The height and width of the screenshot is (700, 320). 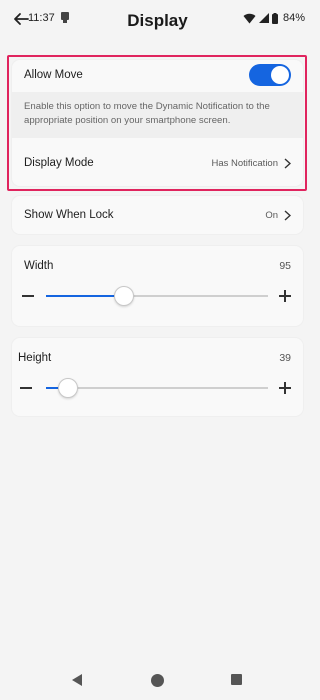 I want to click on width-slider-fill, so click(x=85, y=296).